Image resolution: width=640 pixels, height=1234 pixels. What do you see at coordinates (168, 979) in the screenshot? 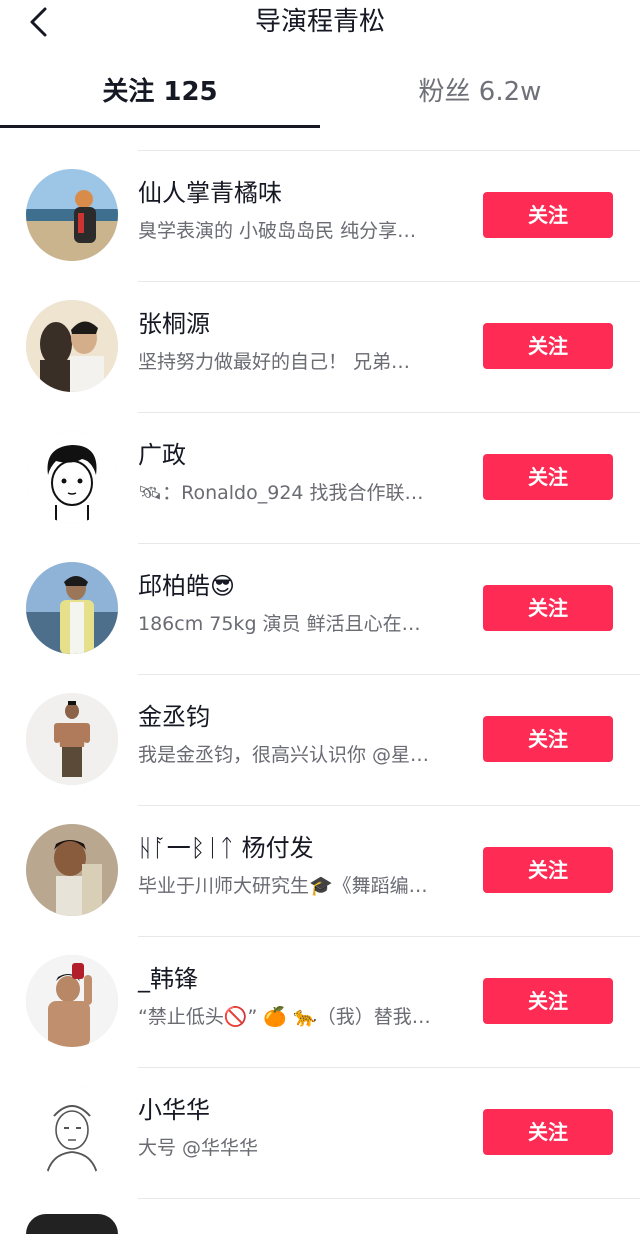
I see `user-name: _韩锋` at bounding box center [168, 979].